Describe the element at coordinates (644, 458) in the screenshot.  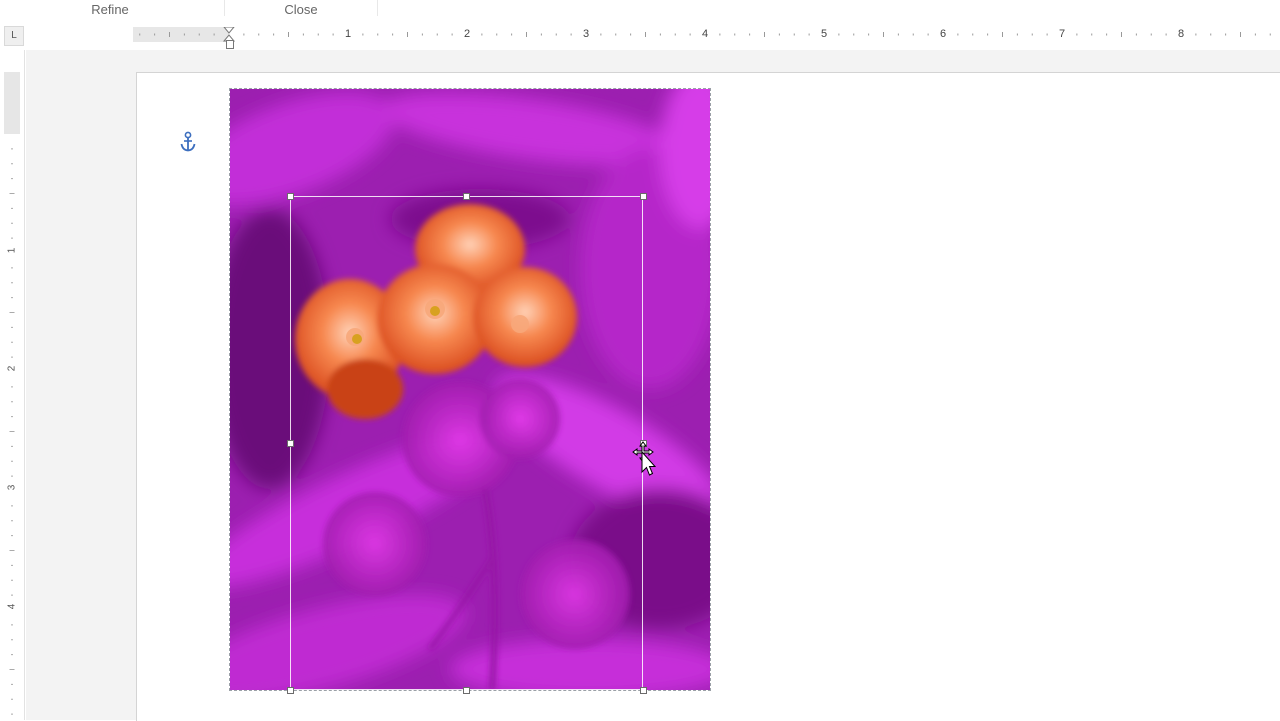
I see `move-cursor-icon` at that location.